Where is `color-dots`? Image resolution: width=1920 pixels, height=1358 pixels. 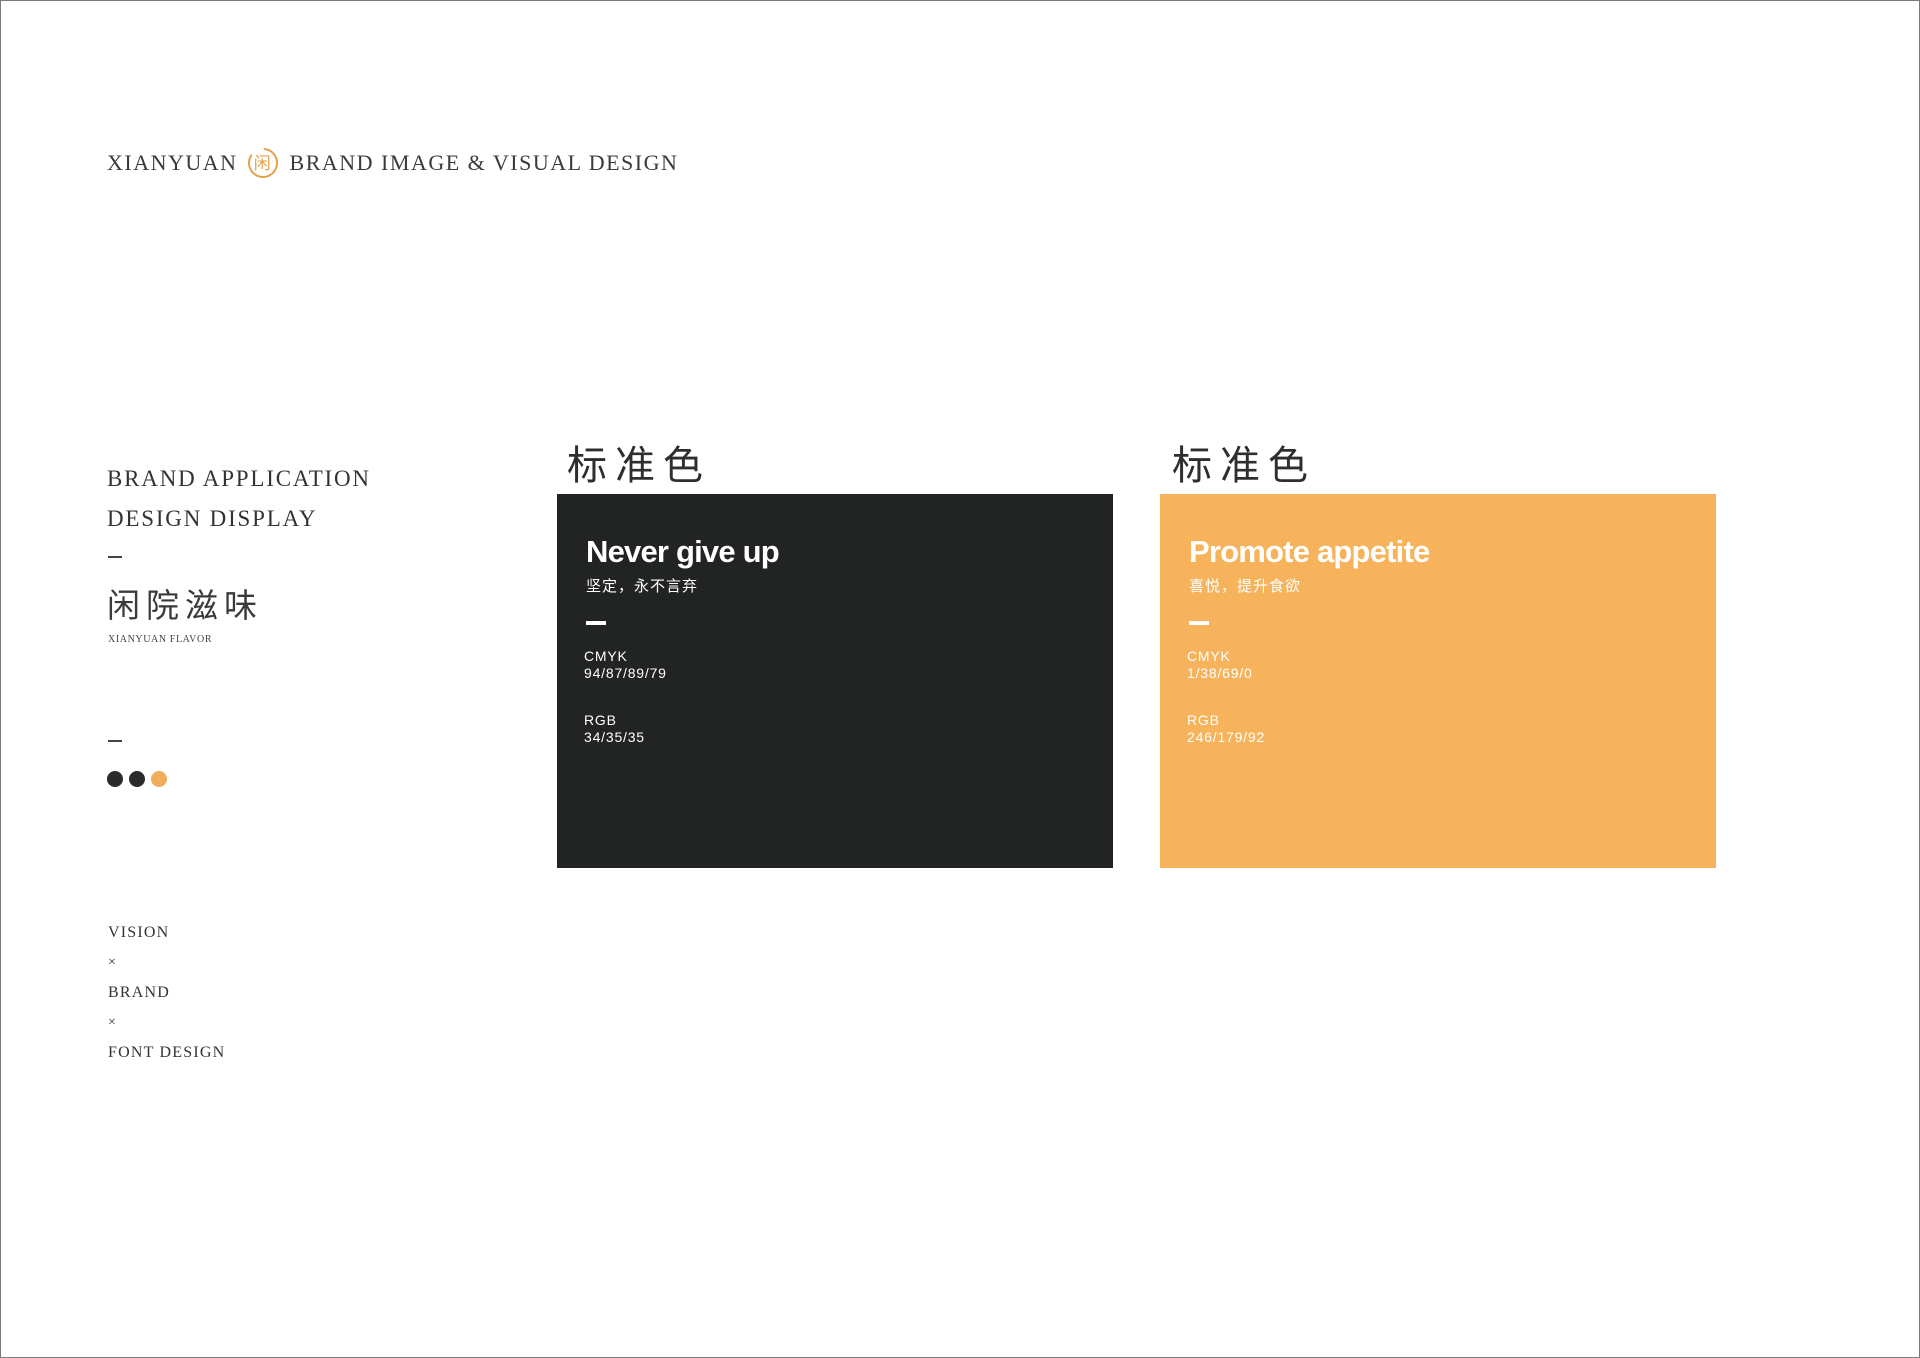
color-dots is located at coordinates (137, 779).